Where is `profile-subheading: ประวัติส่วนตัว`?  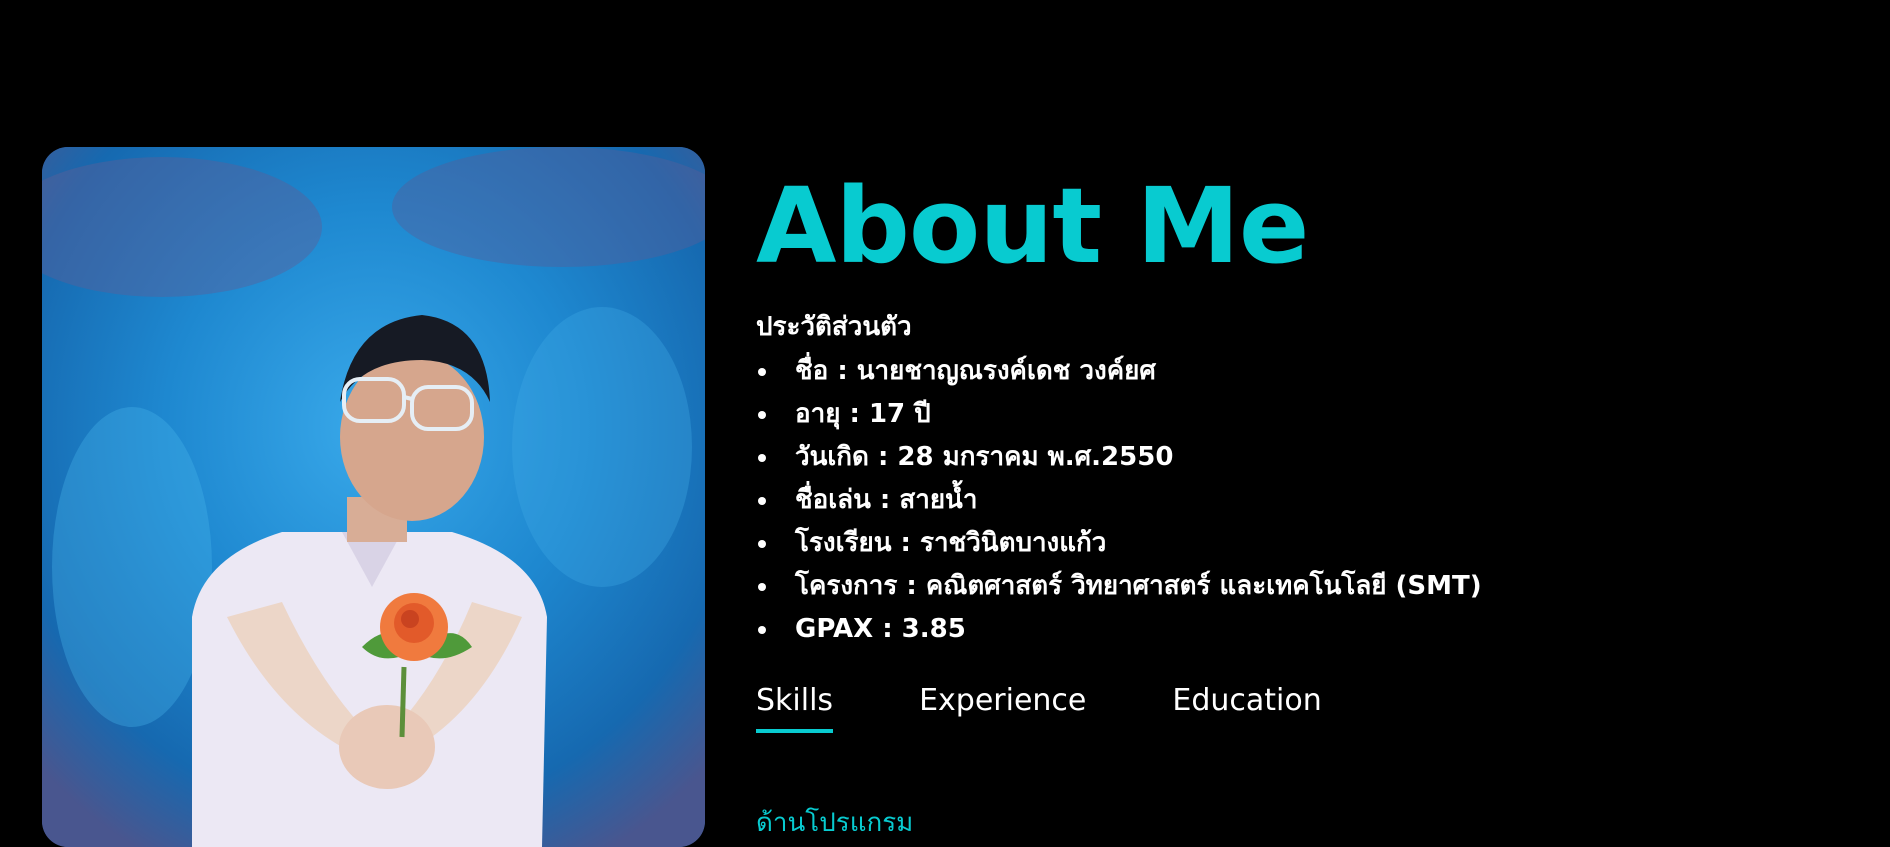 profile-subheading: ประวัติส่วนตัว is located at coordinates (834, 327).